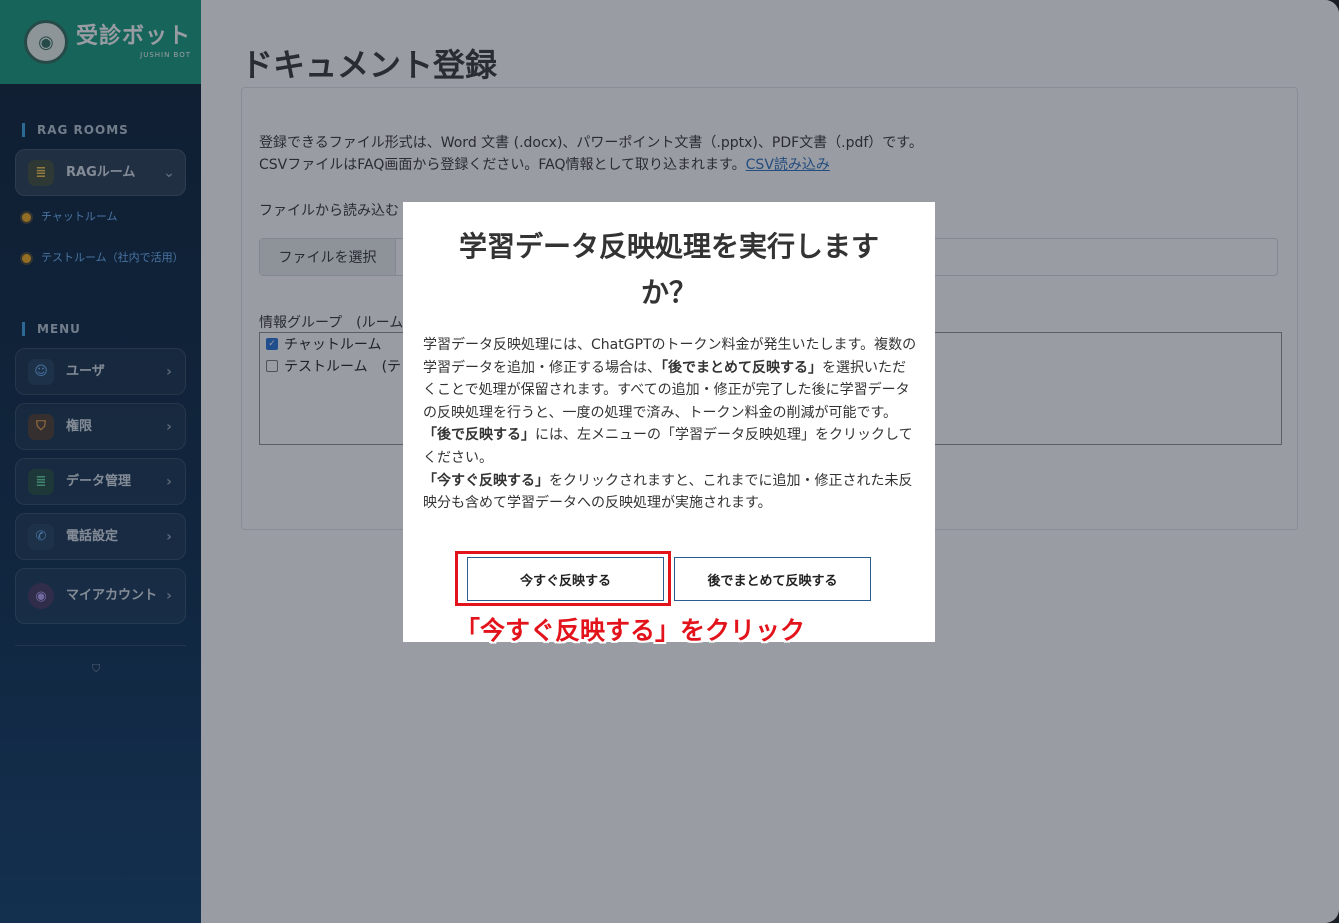 The height and width of the screenshot is (923, 1339). I want to click on dialog-title: 学習データ反映処理を実行しますか？, so click(668, 269).